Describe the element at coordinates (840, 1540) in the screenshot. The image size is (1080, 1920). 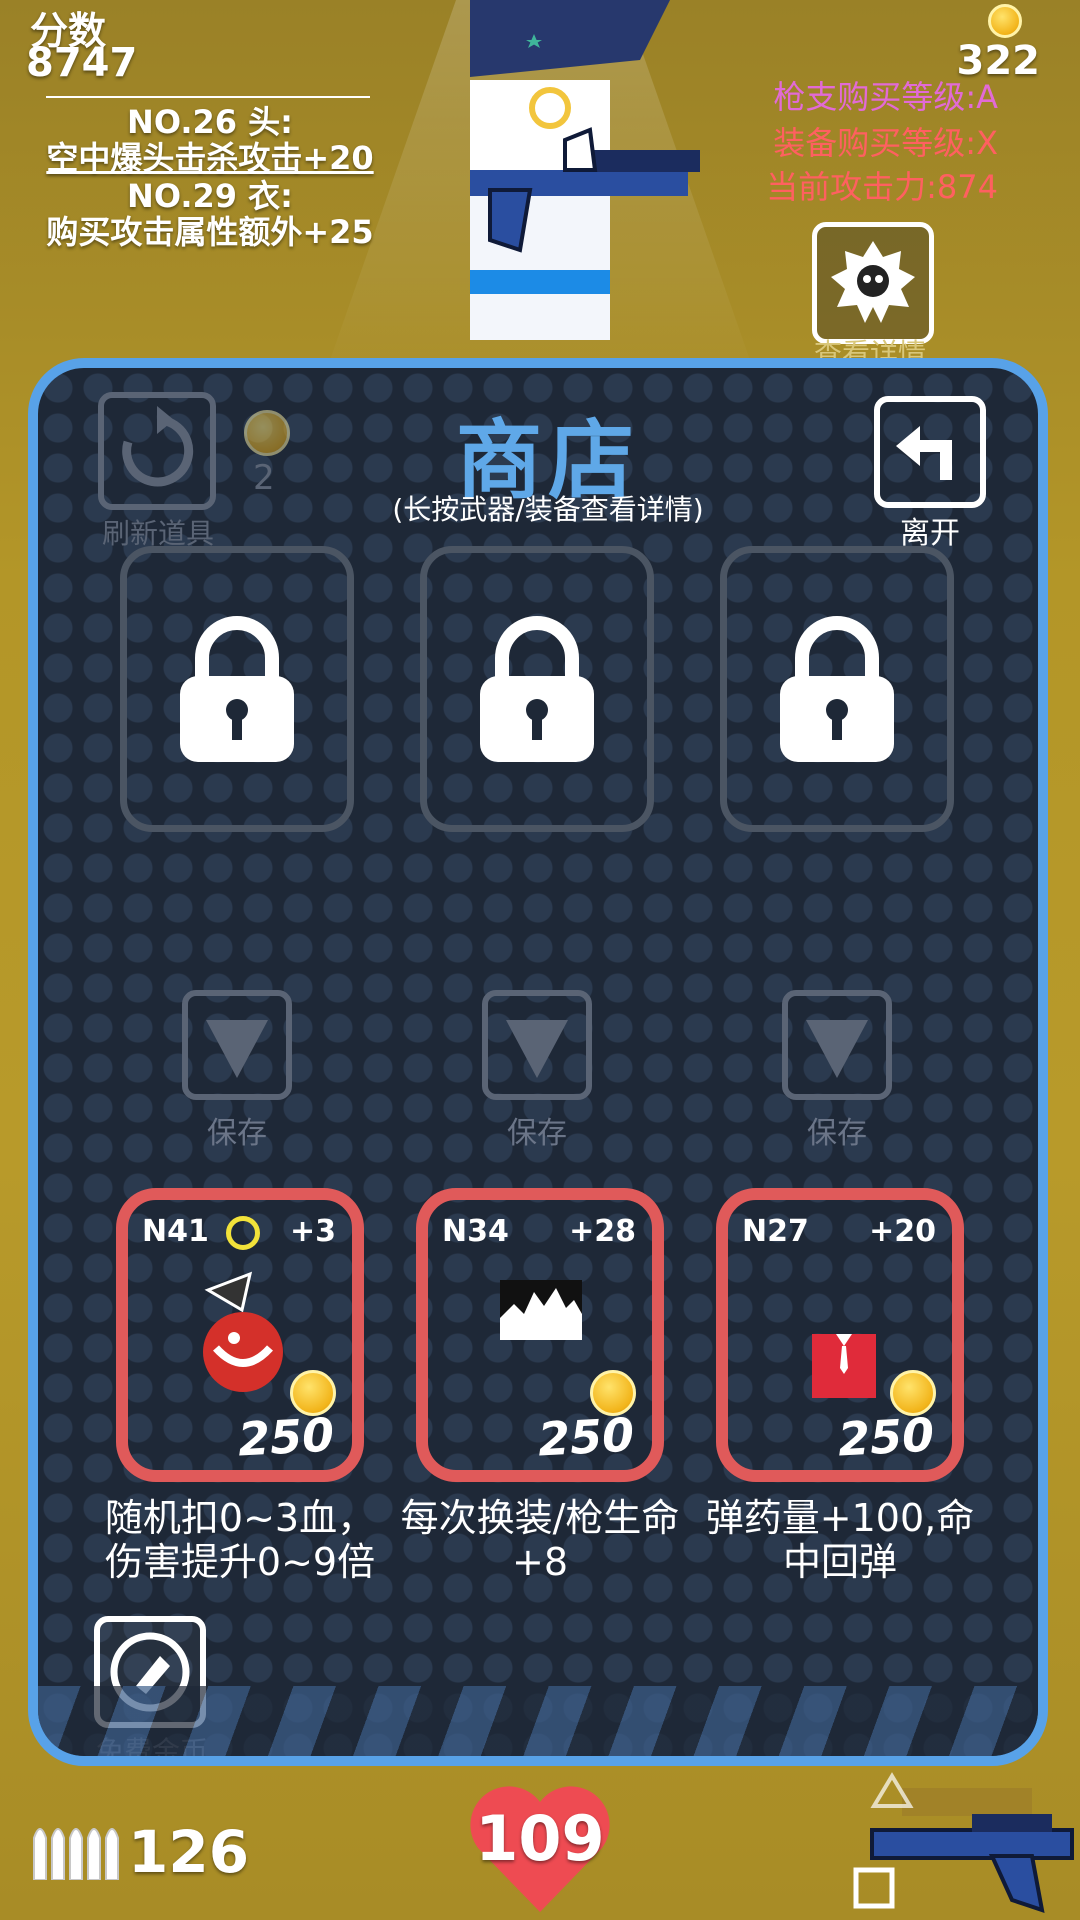
I see `item-description: 弹药量+100,命中回弹` at that location.